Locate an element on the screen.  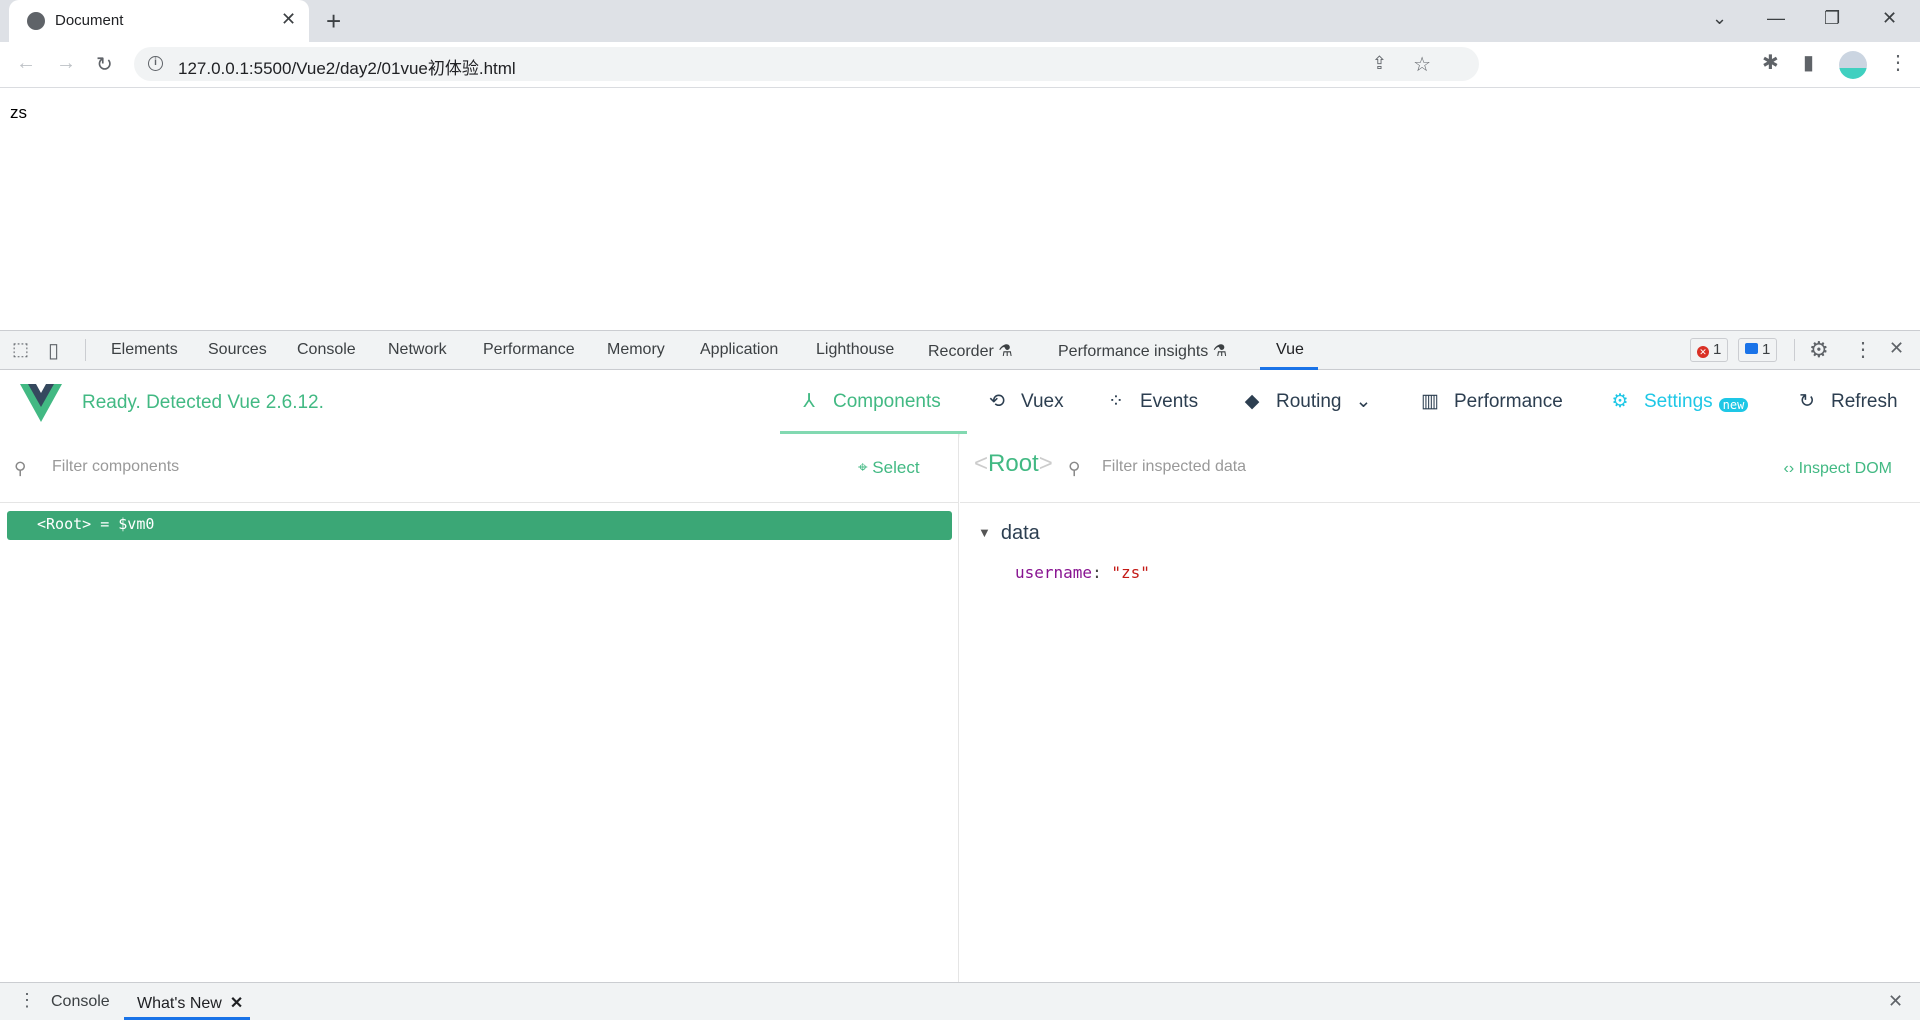
site-info-icon: i is located at coordinates (155, 63).